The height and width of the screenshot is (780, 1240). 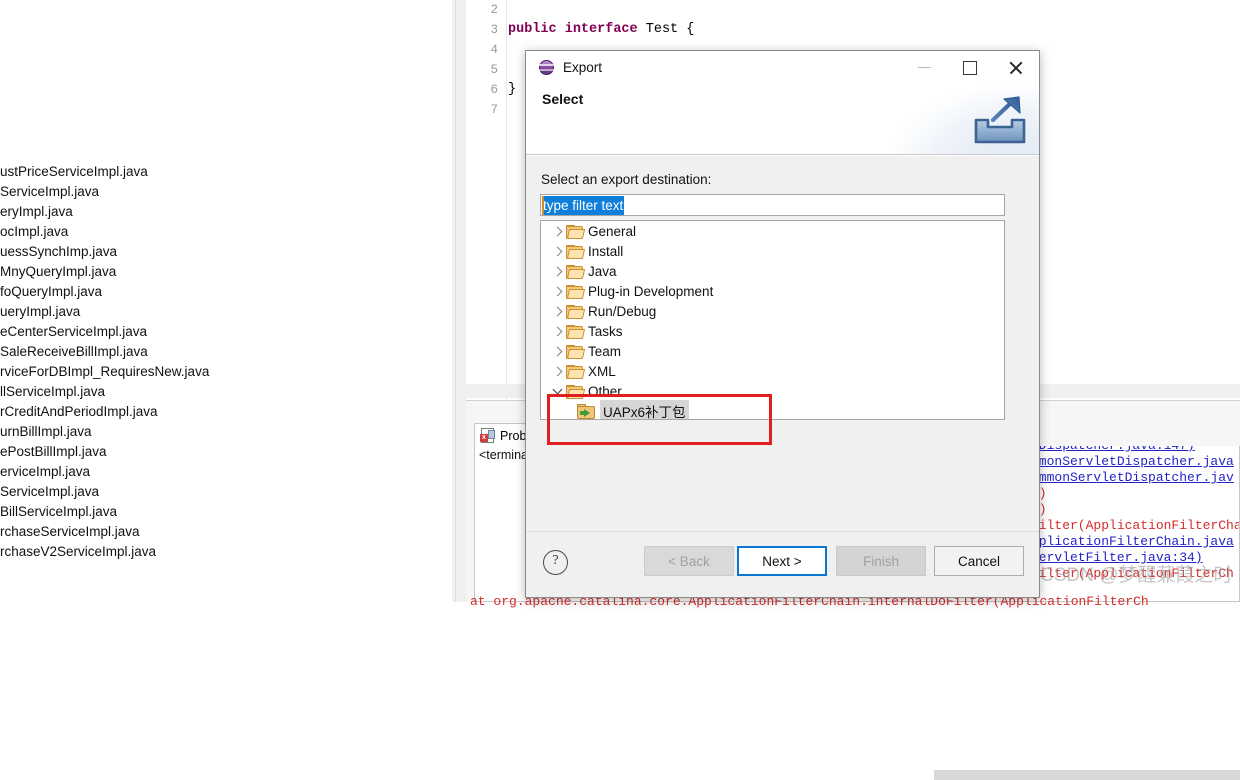 I want to click on minimize-button, so click(x=924, y=67).